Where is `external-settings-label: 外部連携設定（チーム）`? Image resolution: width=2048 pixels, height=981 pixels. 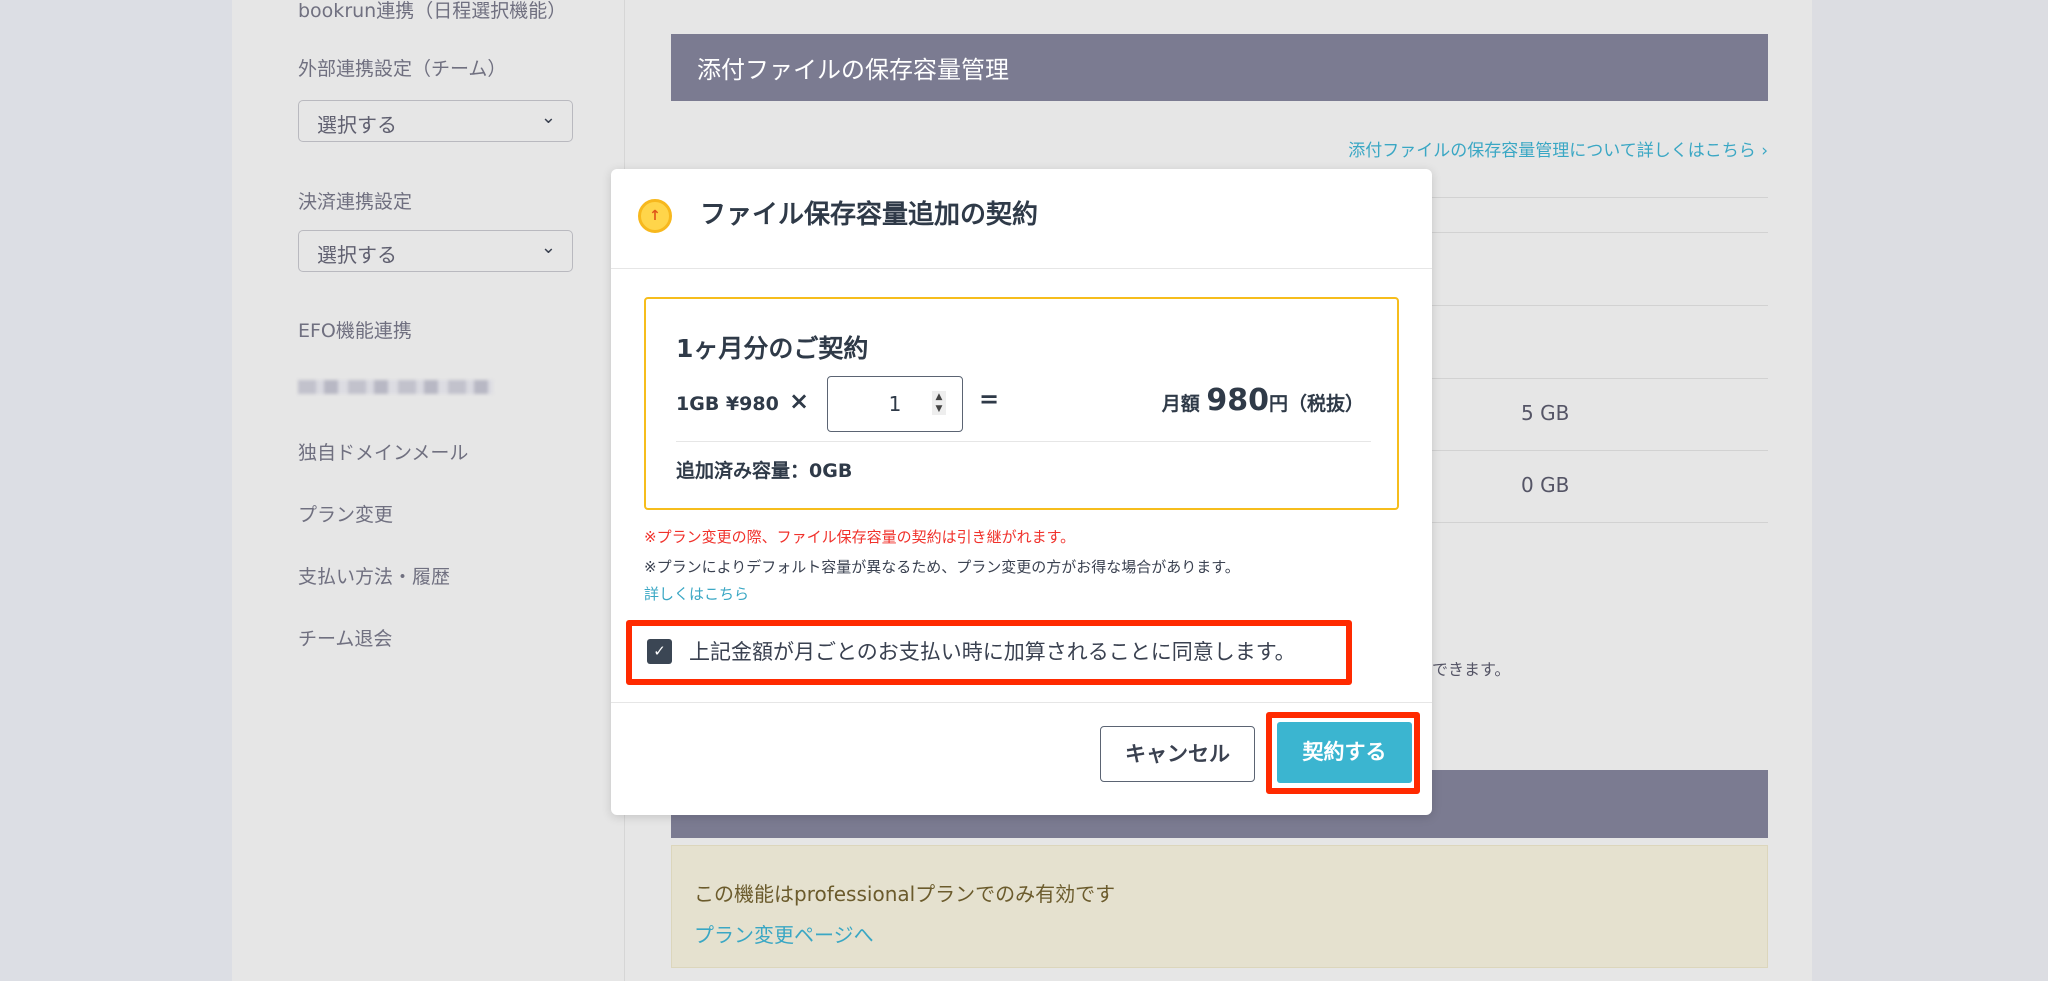
external-settings-label: 外部連携設定（チーム） is located at coordinates (402, 69).